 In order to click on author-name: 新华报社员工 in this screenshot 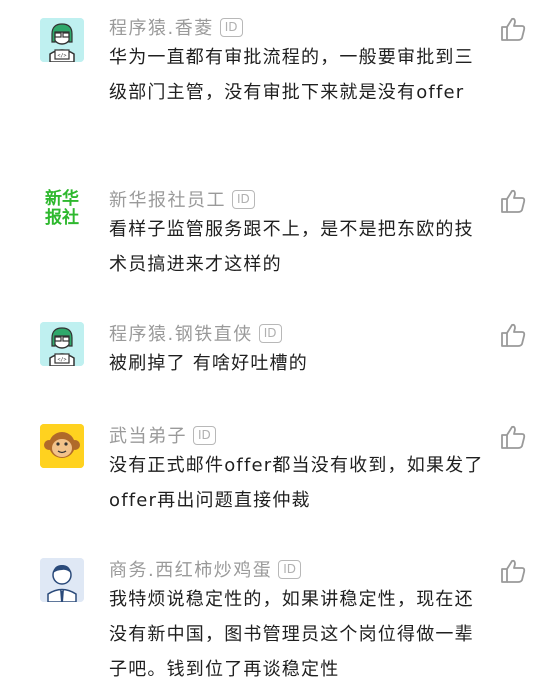, I will do `click(167, 199)`.